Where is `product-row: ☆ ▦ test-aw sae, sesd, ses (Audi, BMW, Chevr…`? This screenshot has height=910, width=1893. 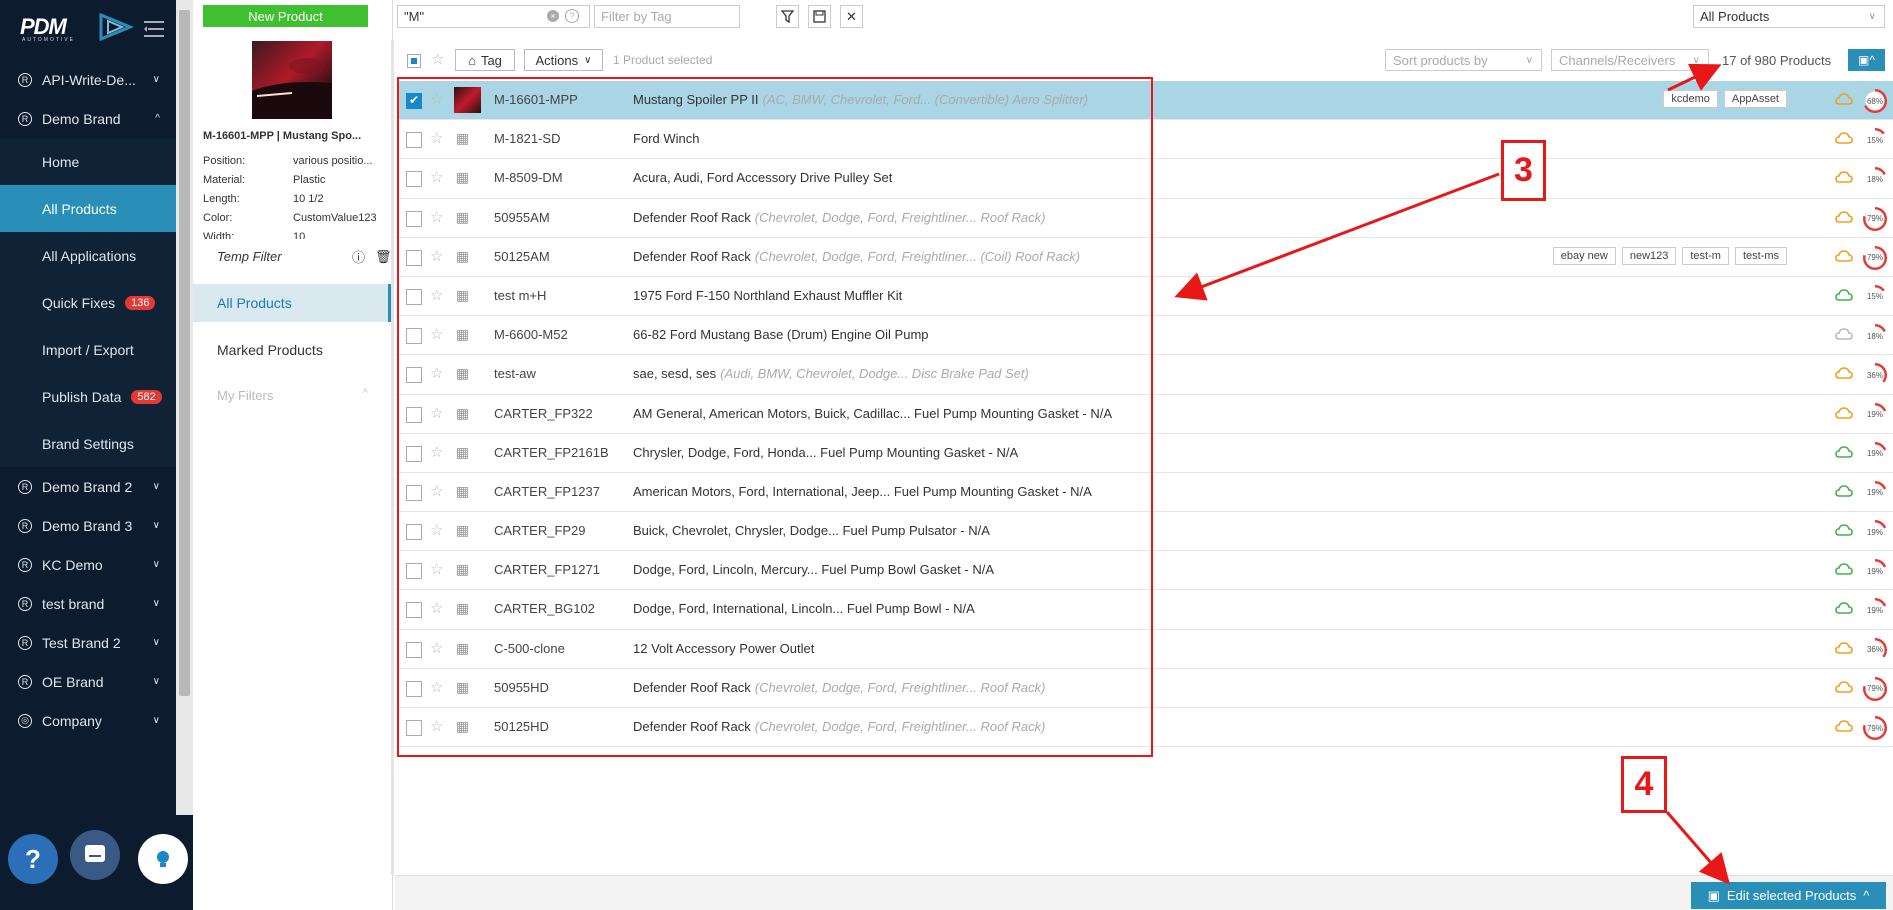
product-row: ☆ ▦ test-aw sae, sesd, ses (Audi, BMW, Chevr… is located at coordinates (1145, 375).